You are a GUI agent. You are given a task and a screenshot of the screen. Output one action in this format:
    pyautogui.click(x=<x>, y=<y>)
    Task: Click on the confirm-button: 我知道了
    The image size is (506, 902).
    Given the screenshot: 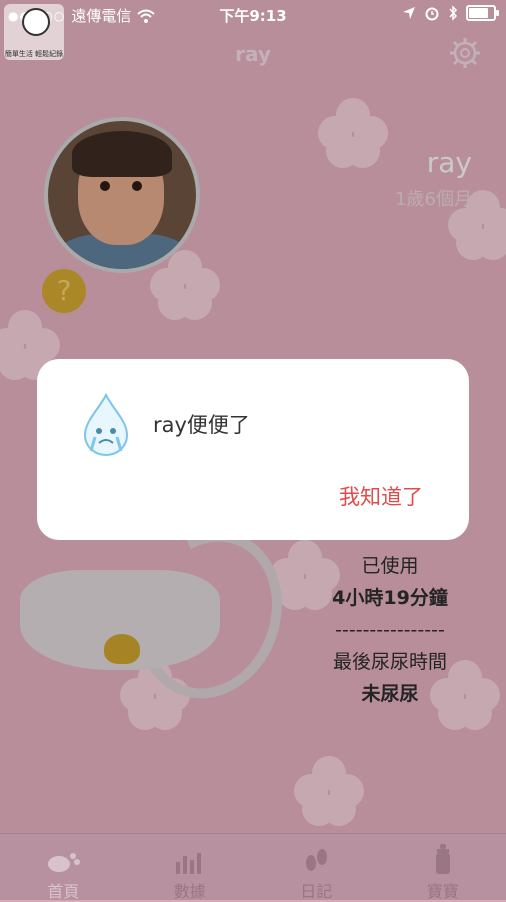 What is the action you would take?
    pyautogui.click(x=381, y=496)
    